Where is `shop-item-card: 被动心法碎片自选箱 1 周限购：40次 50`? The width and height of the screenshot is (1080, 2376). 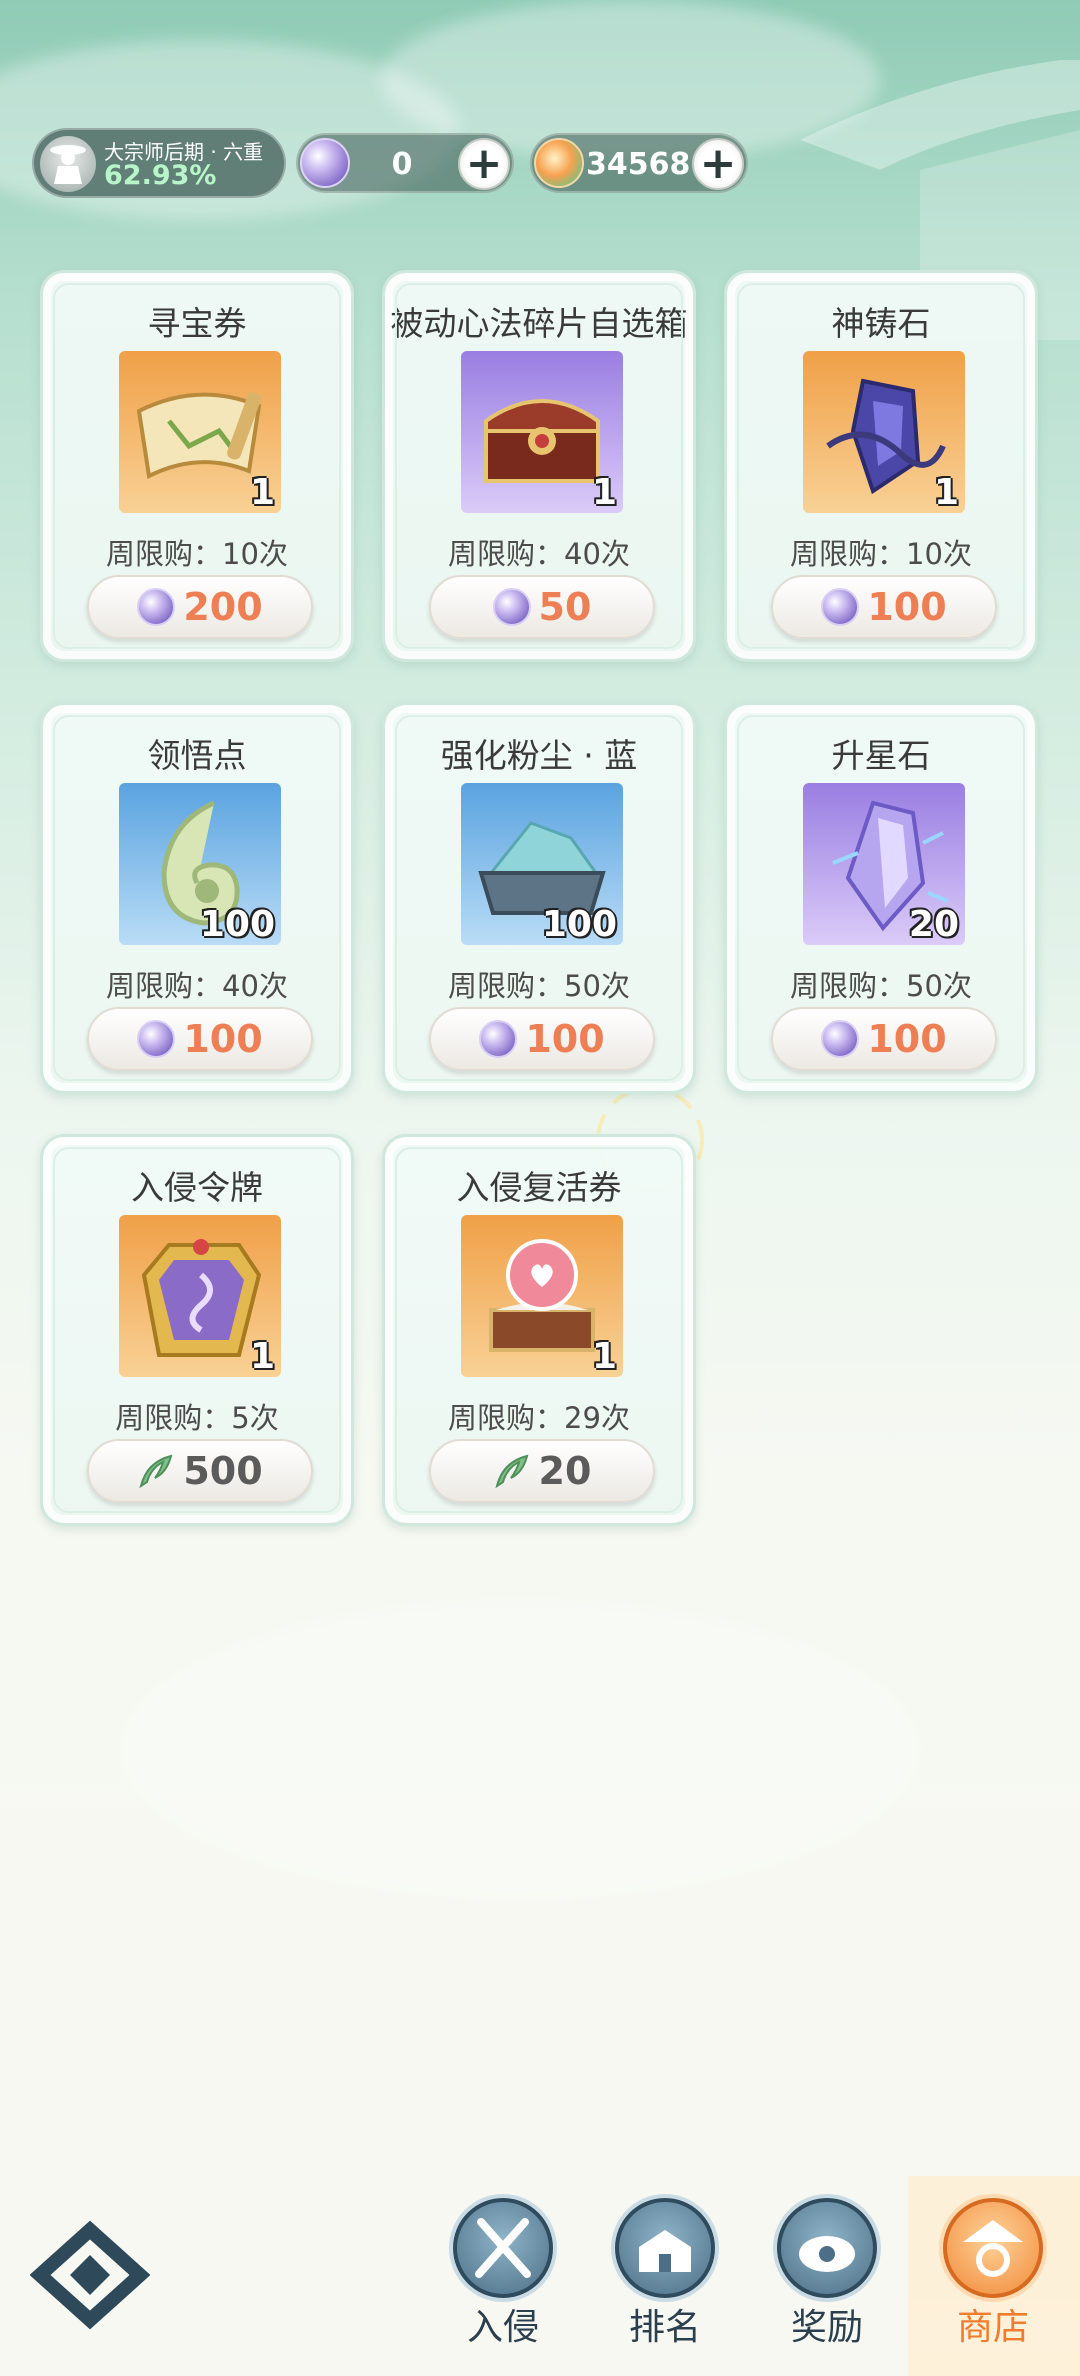 shop-item-card: 被动心法碎片自选箱 1 周限购：40次 50 is located at coordinates (539, 466).